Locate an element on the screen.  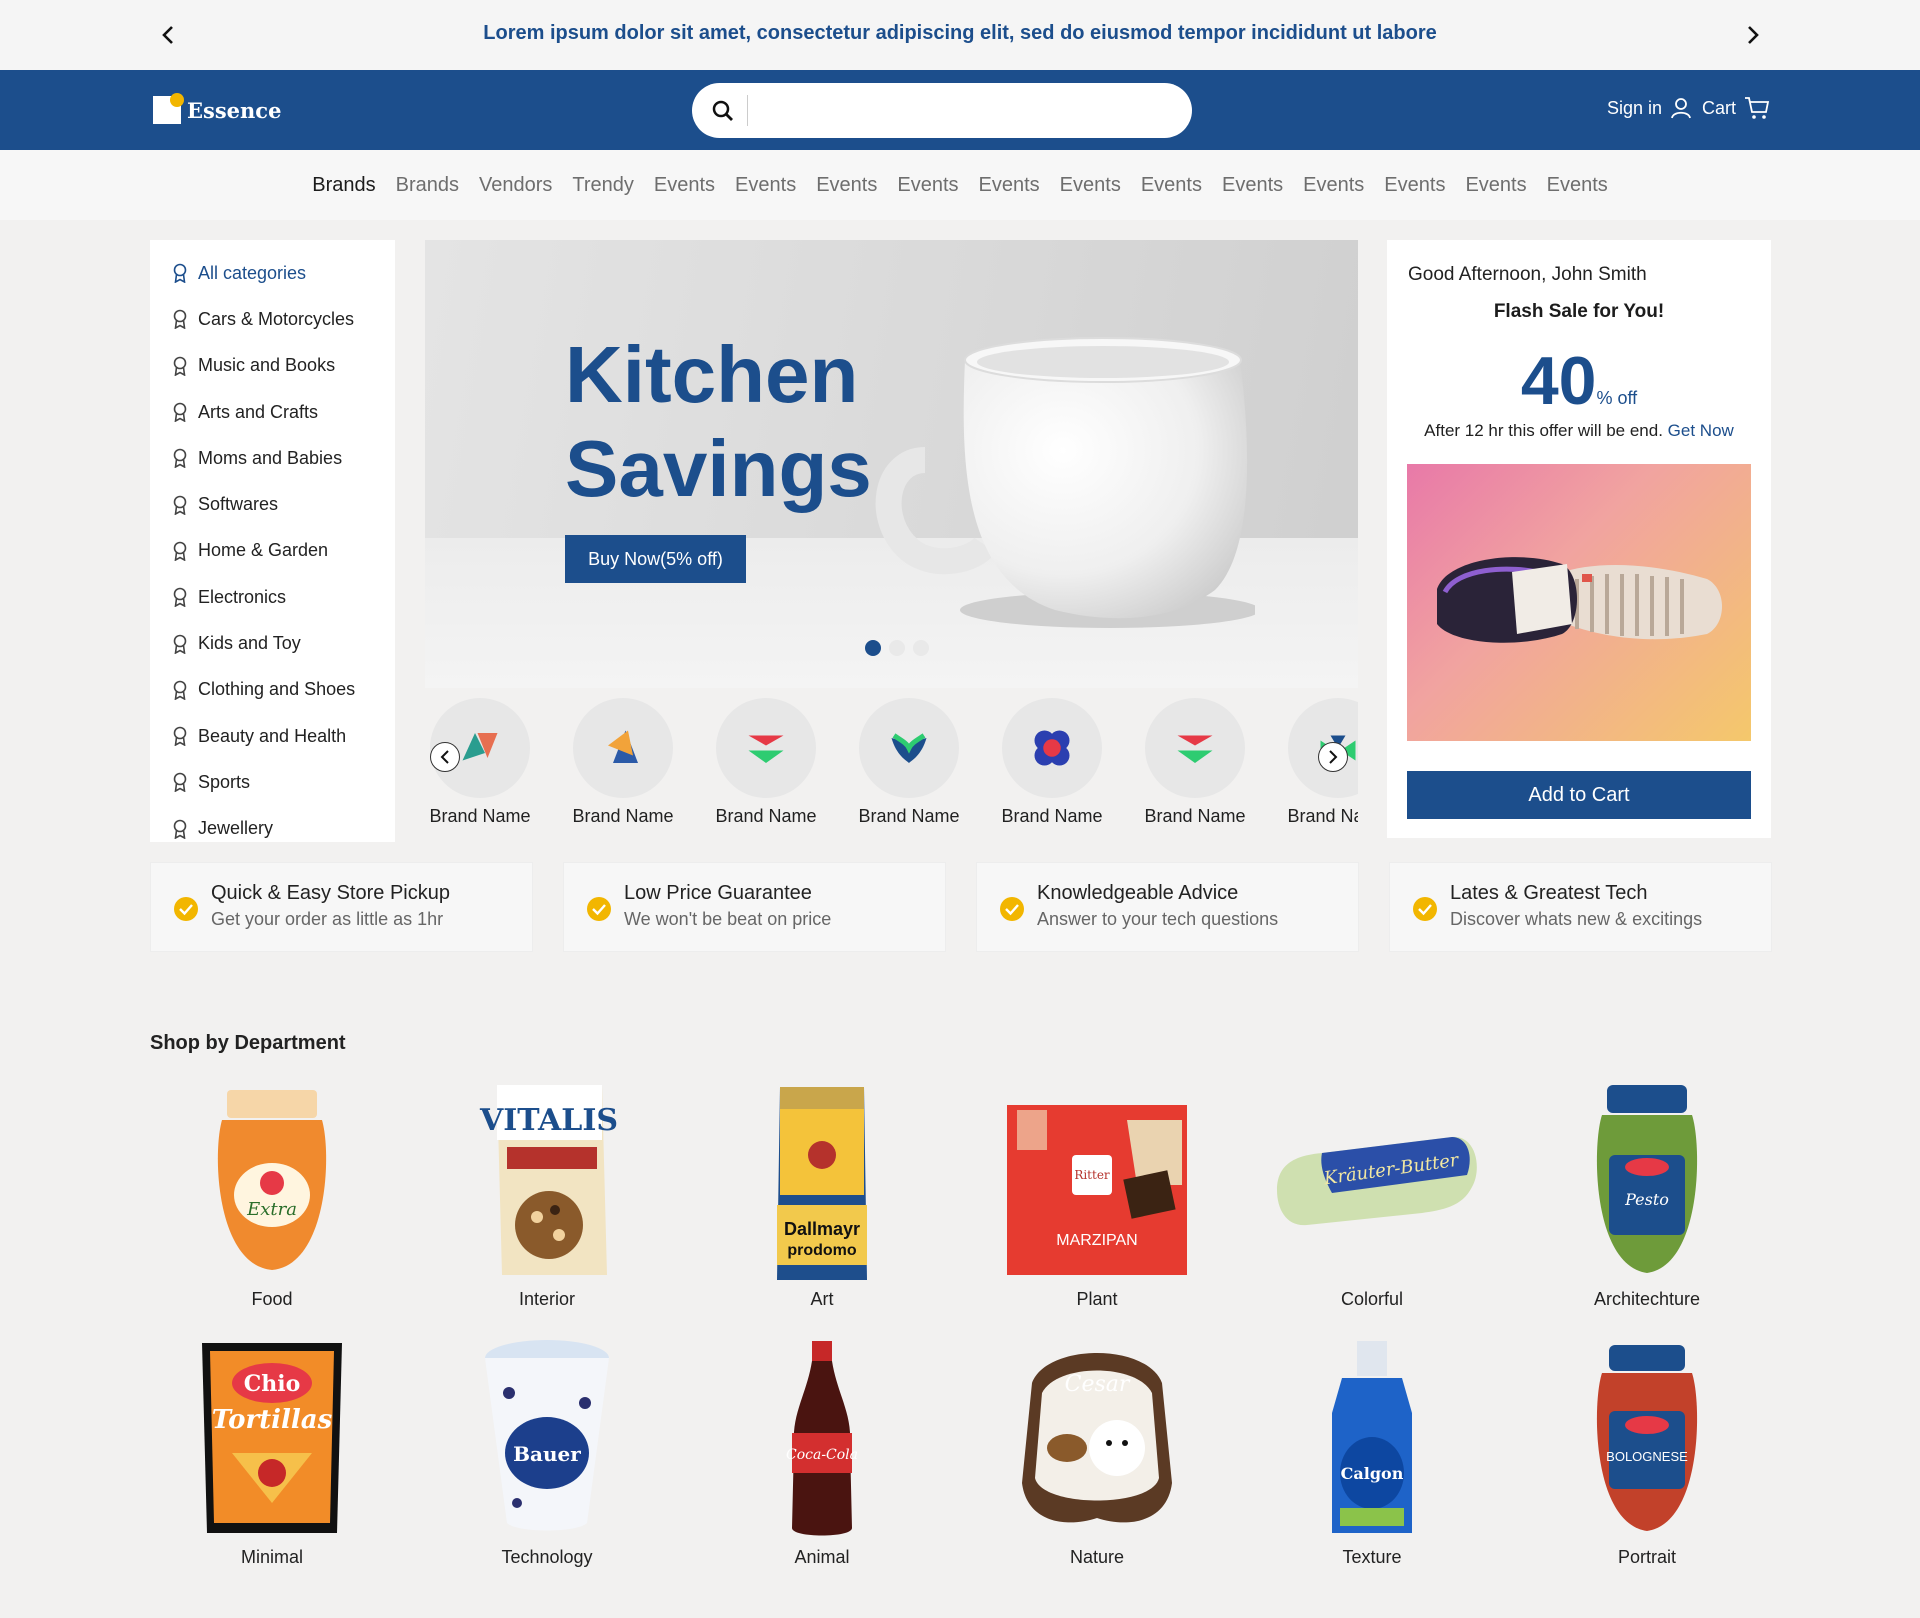
department-item-interior: VITALIS Interior is located at coordinates (547, 1192).